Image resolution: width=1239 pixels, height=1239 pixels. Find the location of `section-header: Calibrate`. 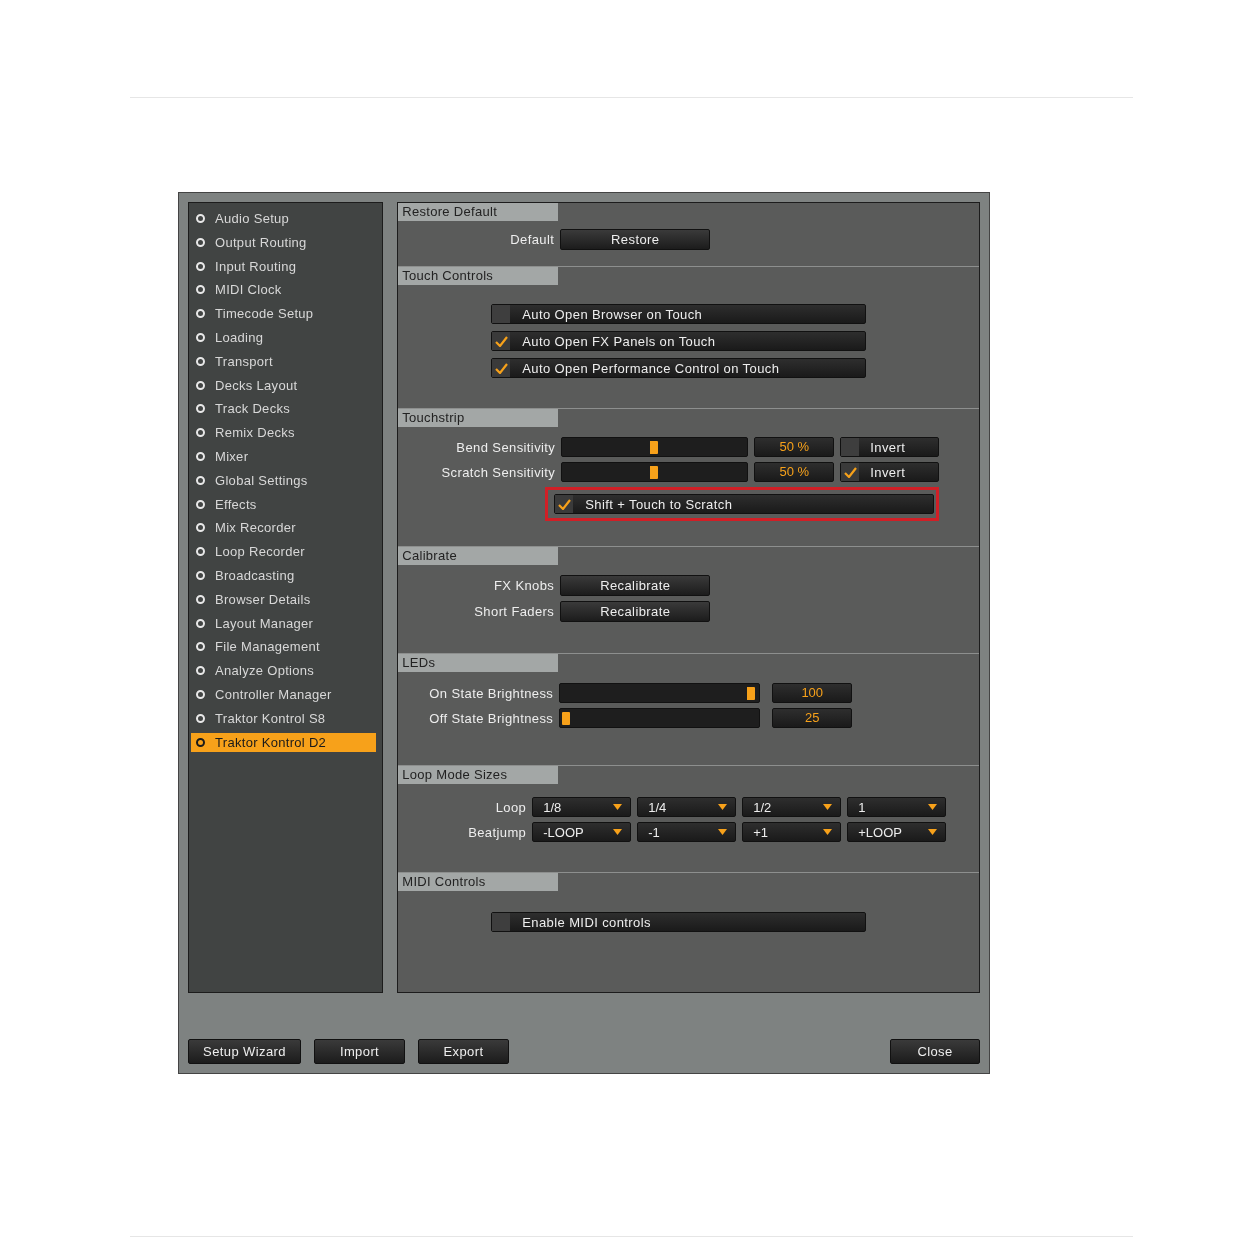

section-header: Calibrate is located at coordinates (478, 556).